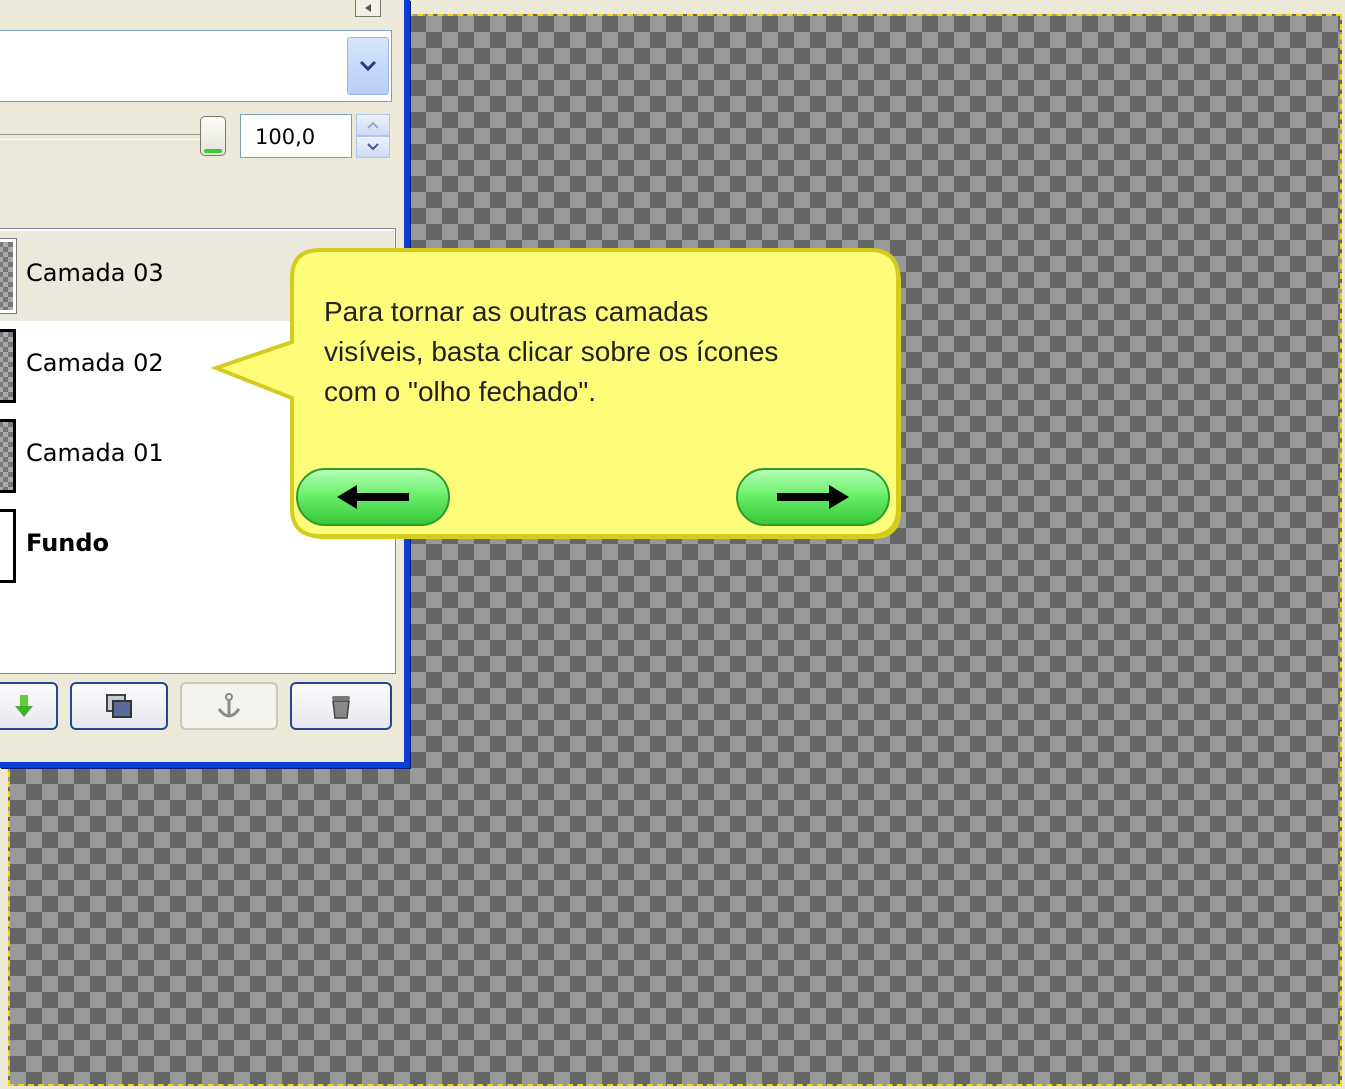 This screenshot has height=1089, width=1345. I want to click on anchor-layer-button, so click(229, 706).